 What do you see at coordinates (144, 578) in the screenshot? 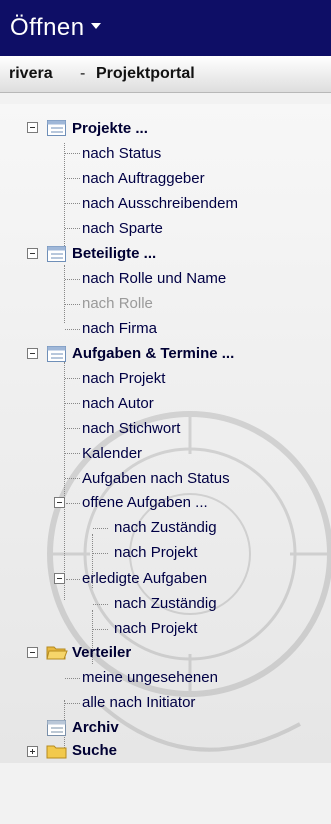
I see `tree-node-erledigte-aufgaben: erledigte Aufgaben` at bounding box center [144, 578].